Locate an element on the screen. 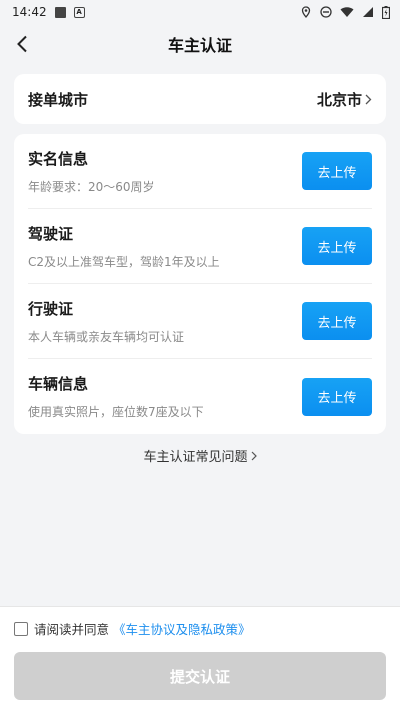 This screenshot has width=400, height=711. location-icon is located at coordinates (306, 12).